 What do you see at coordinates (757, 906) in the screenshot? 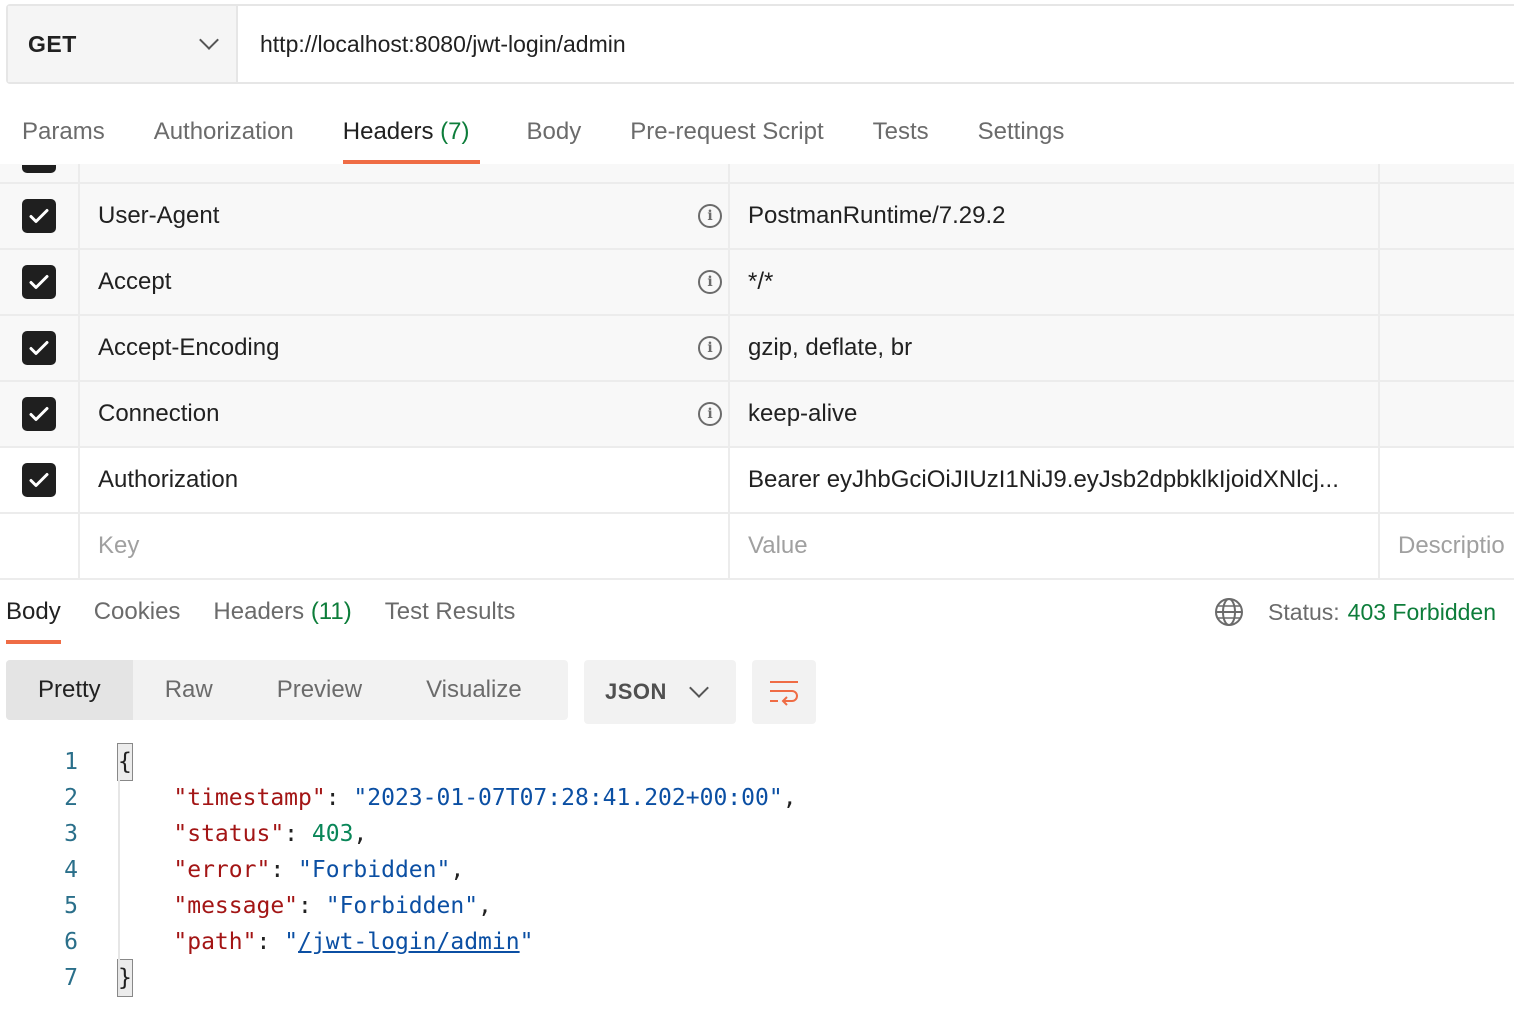
I see `code-line: 5 "message": "Forbidden",` at bounding box center [757, 906].